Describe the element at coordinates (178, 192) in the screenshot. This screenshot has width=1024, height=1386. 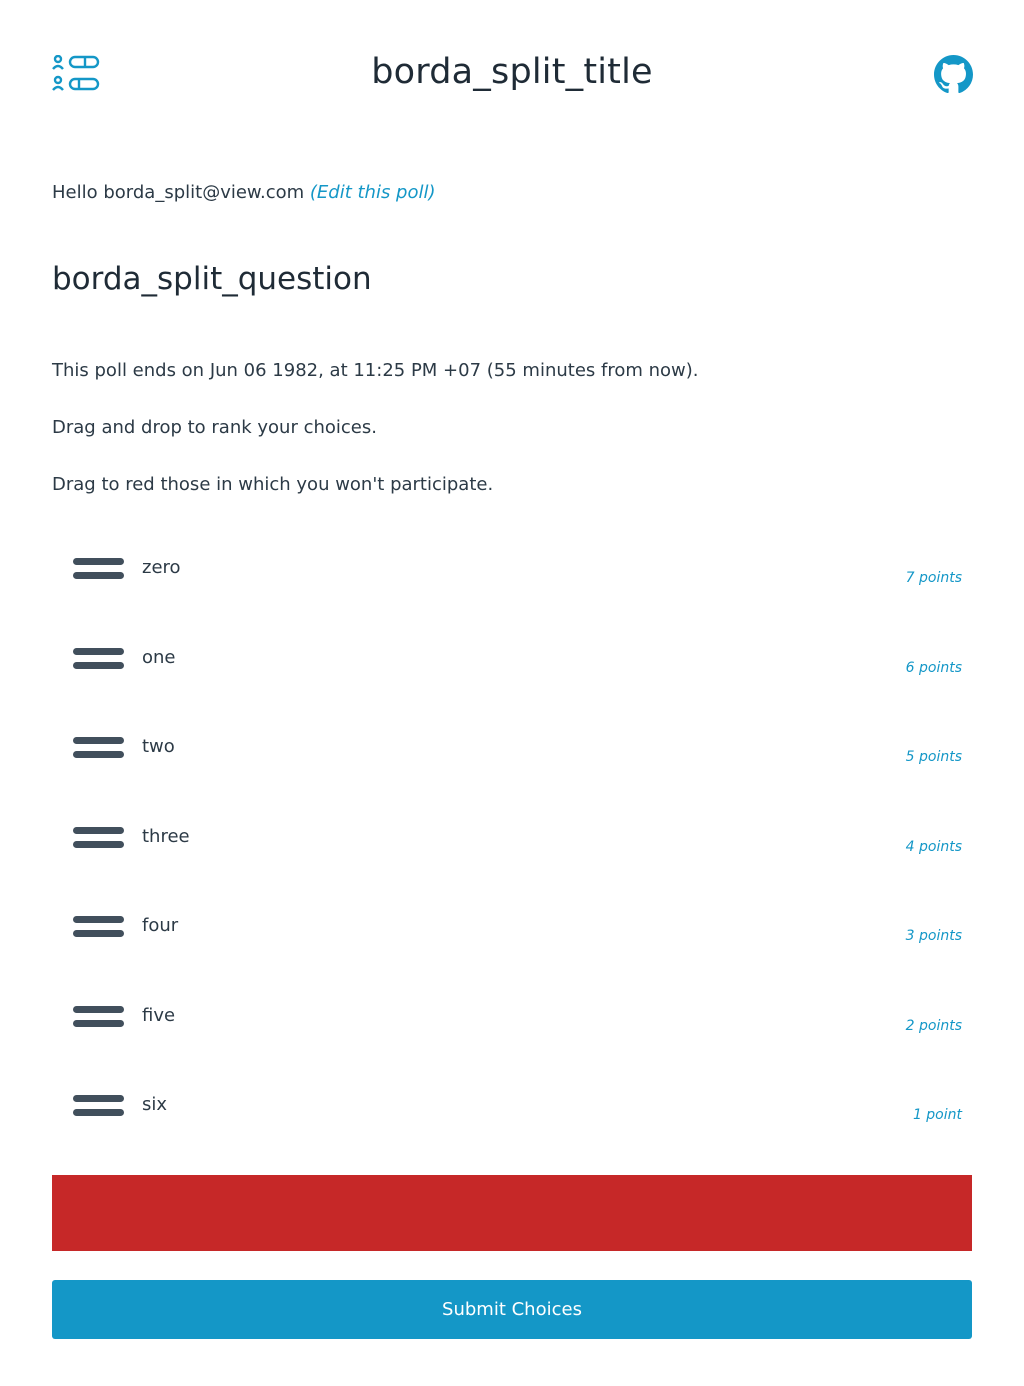
I see `greeting-text: Hello borda_split@view.com` at that location.